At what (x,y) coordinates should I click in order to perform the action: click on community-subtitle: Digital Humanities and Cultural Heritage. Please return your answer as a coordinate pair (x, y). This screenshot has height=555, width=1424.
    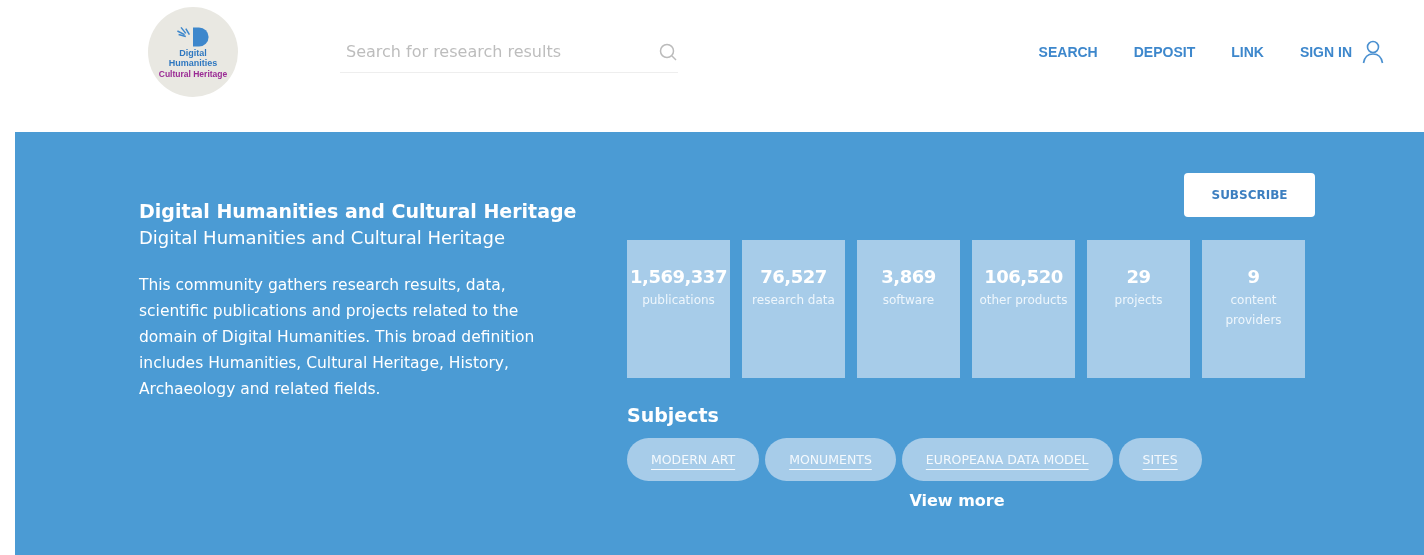
    Looking at the image, I should click on (323, 237).